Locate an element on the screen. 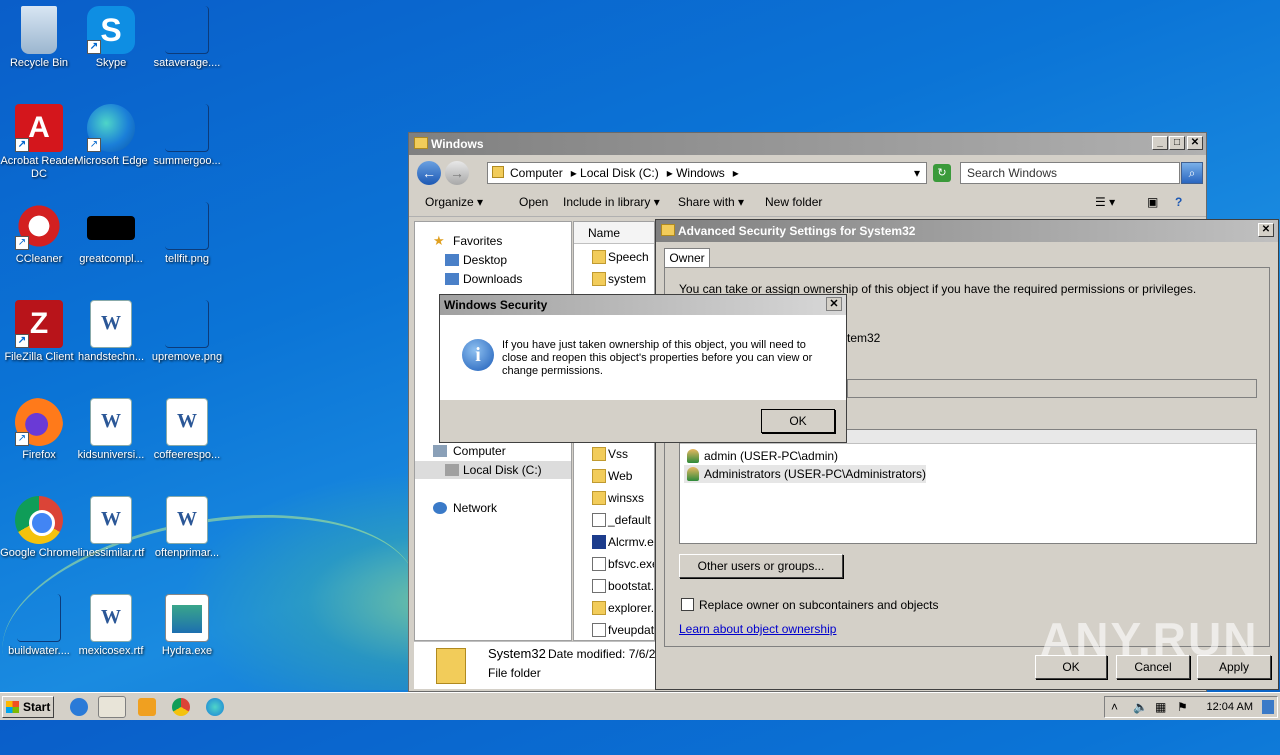 The image size is (1280, 755). back-button: ← is located at coordinates (429, 173).